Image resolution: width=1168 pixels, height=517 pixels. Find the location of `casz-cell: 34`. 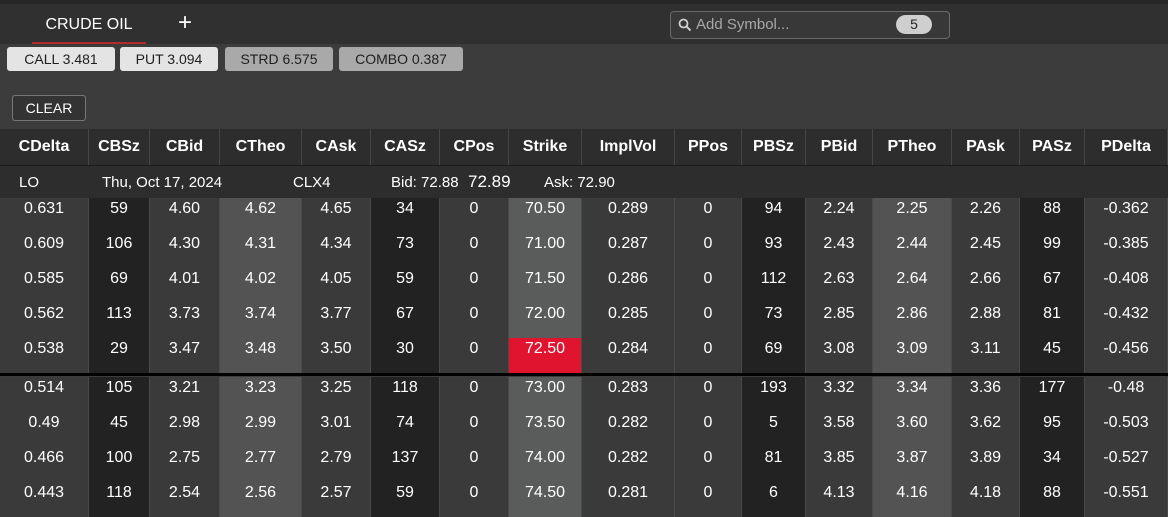

casz-cell: 34 is located at coordinates (405, 215).